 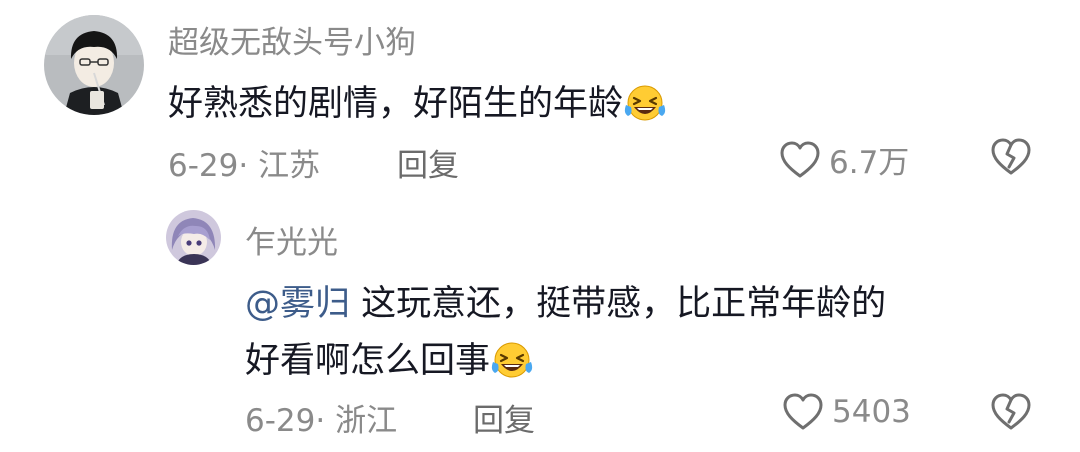 I want to click on like-count: 6.7万, so click(x=869, y=163).